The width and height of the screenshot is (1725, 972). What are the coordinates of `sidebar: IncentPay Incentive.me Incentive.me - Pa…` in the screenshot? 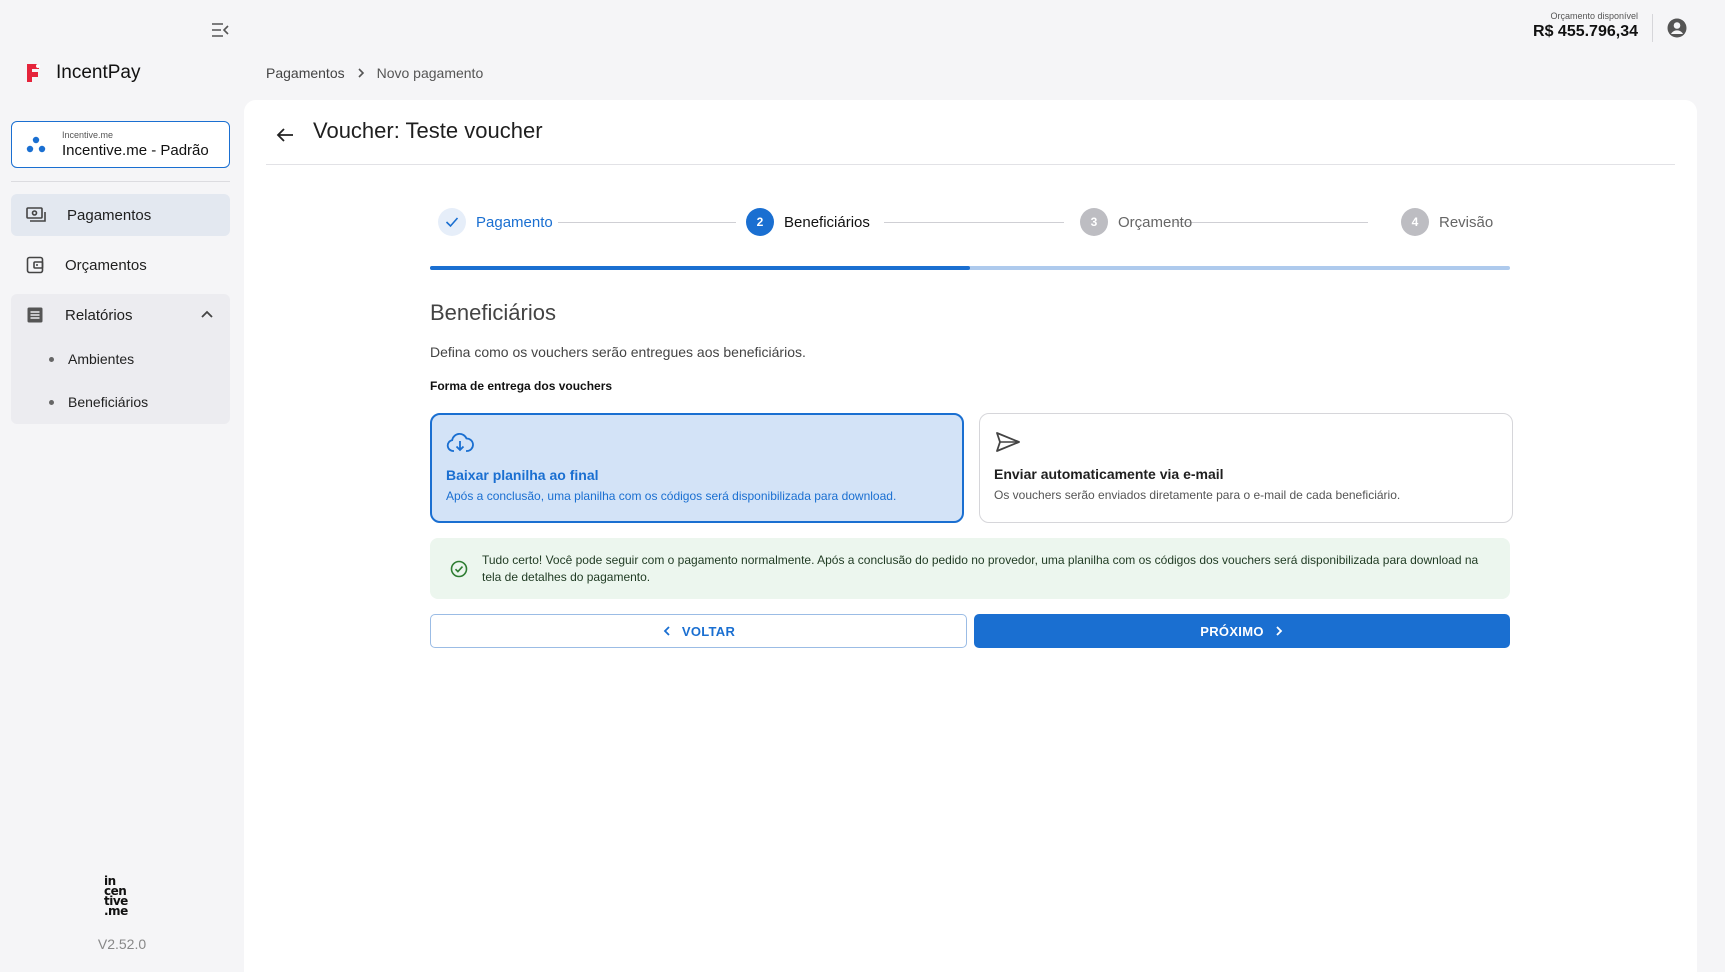 It's located at (122, 486).